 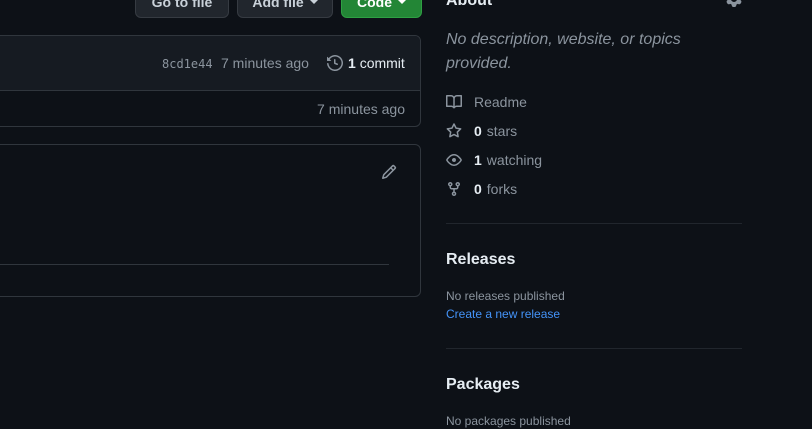 What do you see at coordinates (389, 172) in the screenshot?
I see `pencil-icon` at bounding box center [389, 172].